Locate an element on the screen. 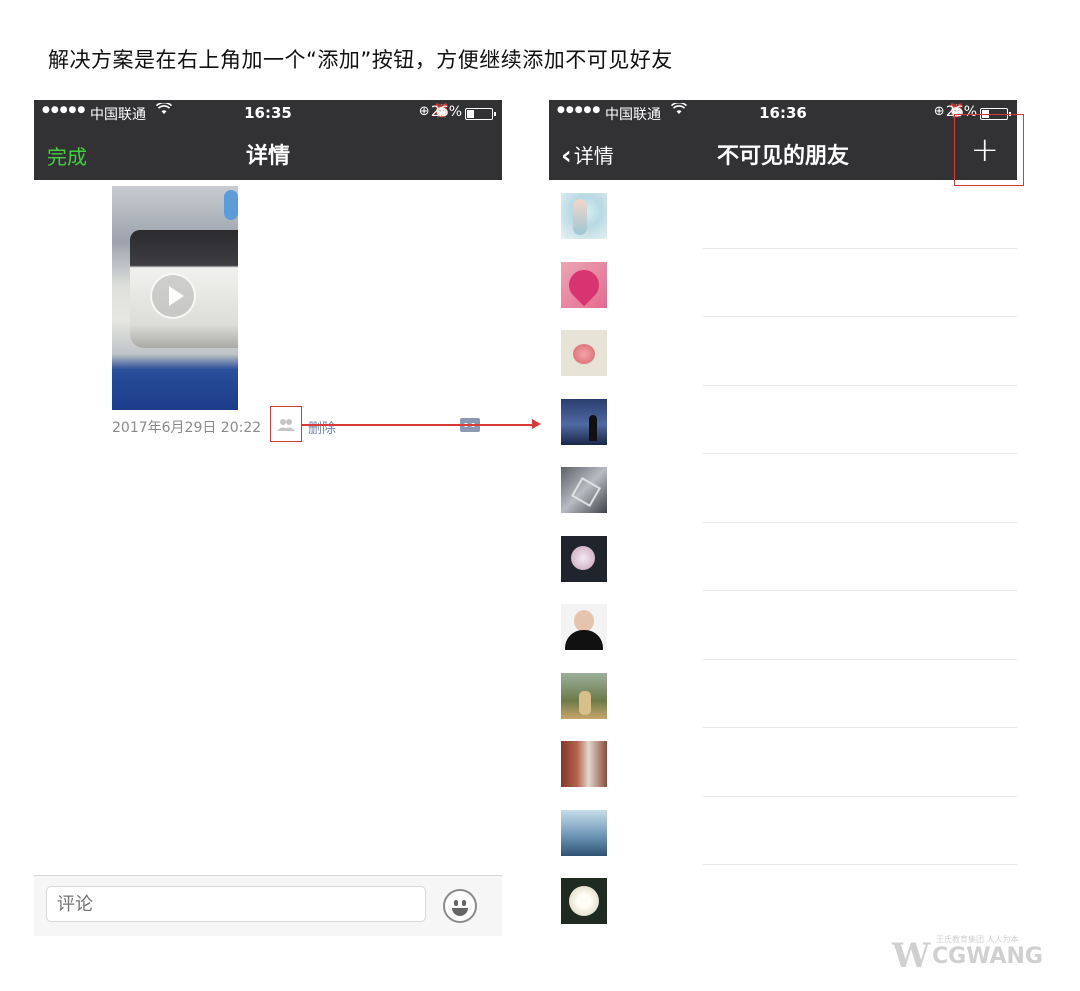 The image size is (1080, 991). nav-bar: ●●●●● 中国联通 16:35 ⊕ ⏰ 26% 完成 详情 is located at coordinates (268, 140).